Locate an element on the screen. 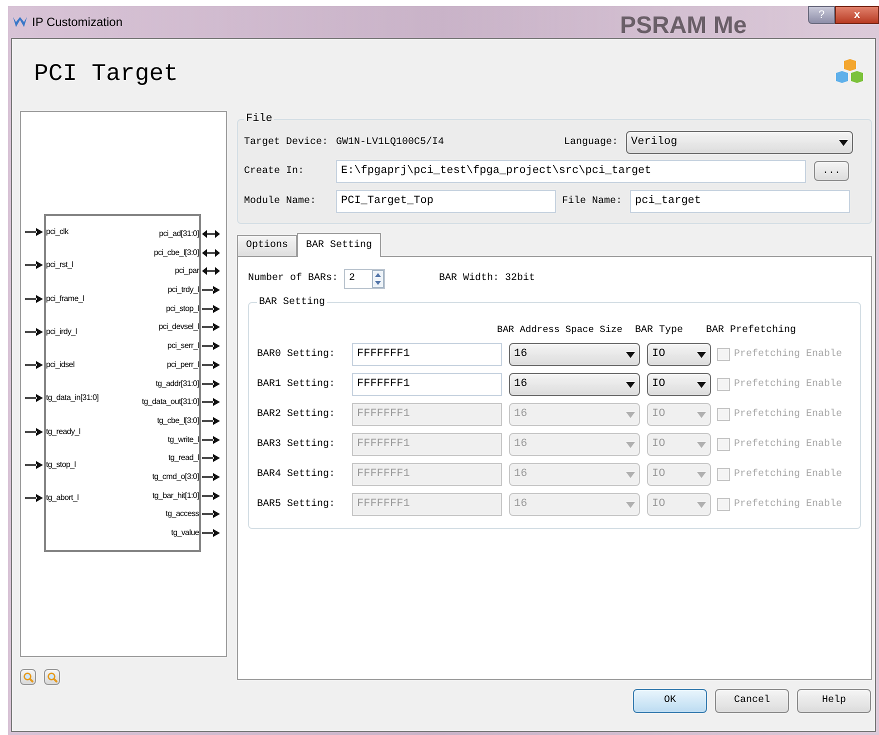 The width and height of the screenshot is (879, 735). language-dropdown: Verilog is located at coordinates (739, 142).